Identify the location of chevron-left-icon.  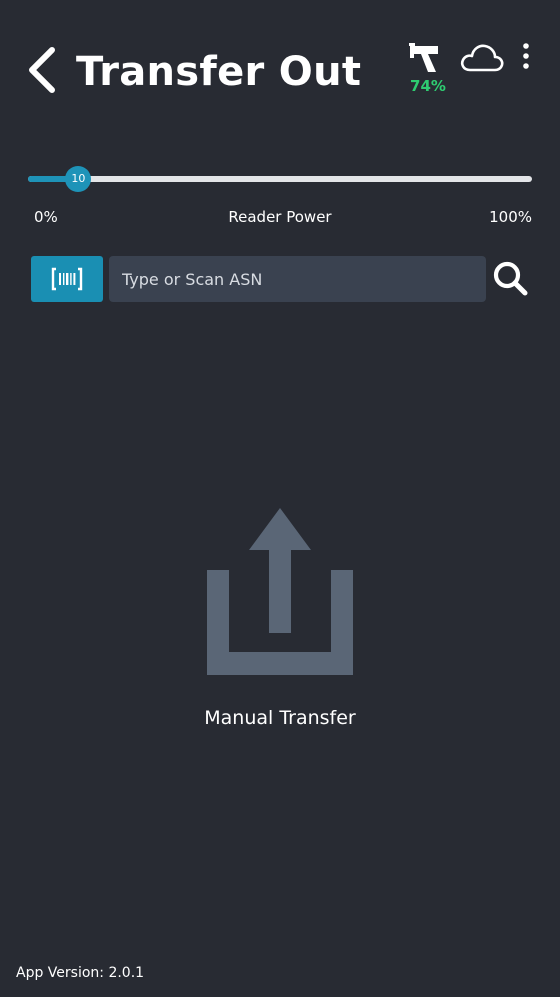
(42, 70).